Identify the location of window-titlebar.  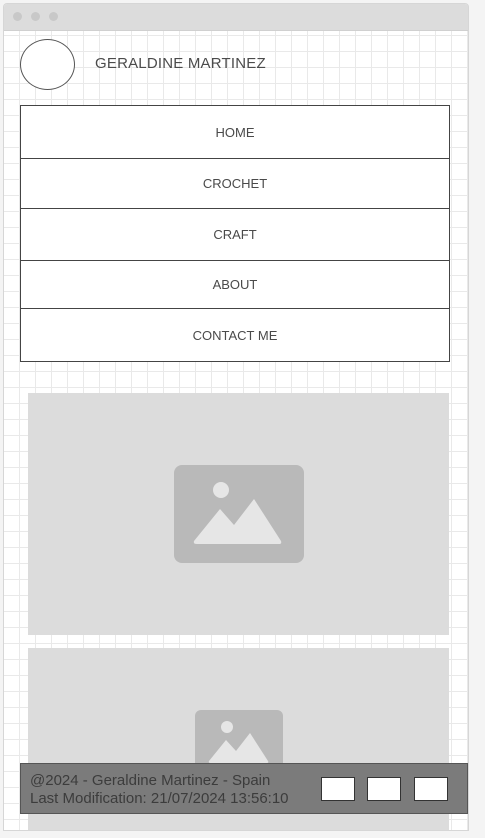
(236, 17).